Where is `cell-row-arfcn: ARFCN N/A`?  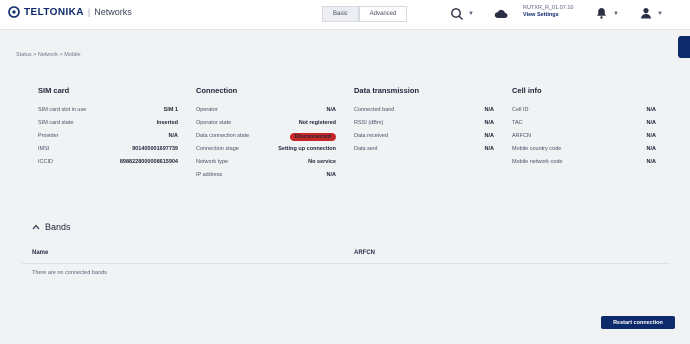
cell-row-arfcn: ARFCN N/A is located at coordinates (584, 139).